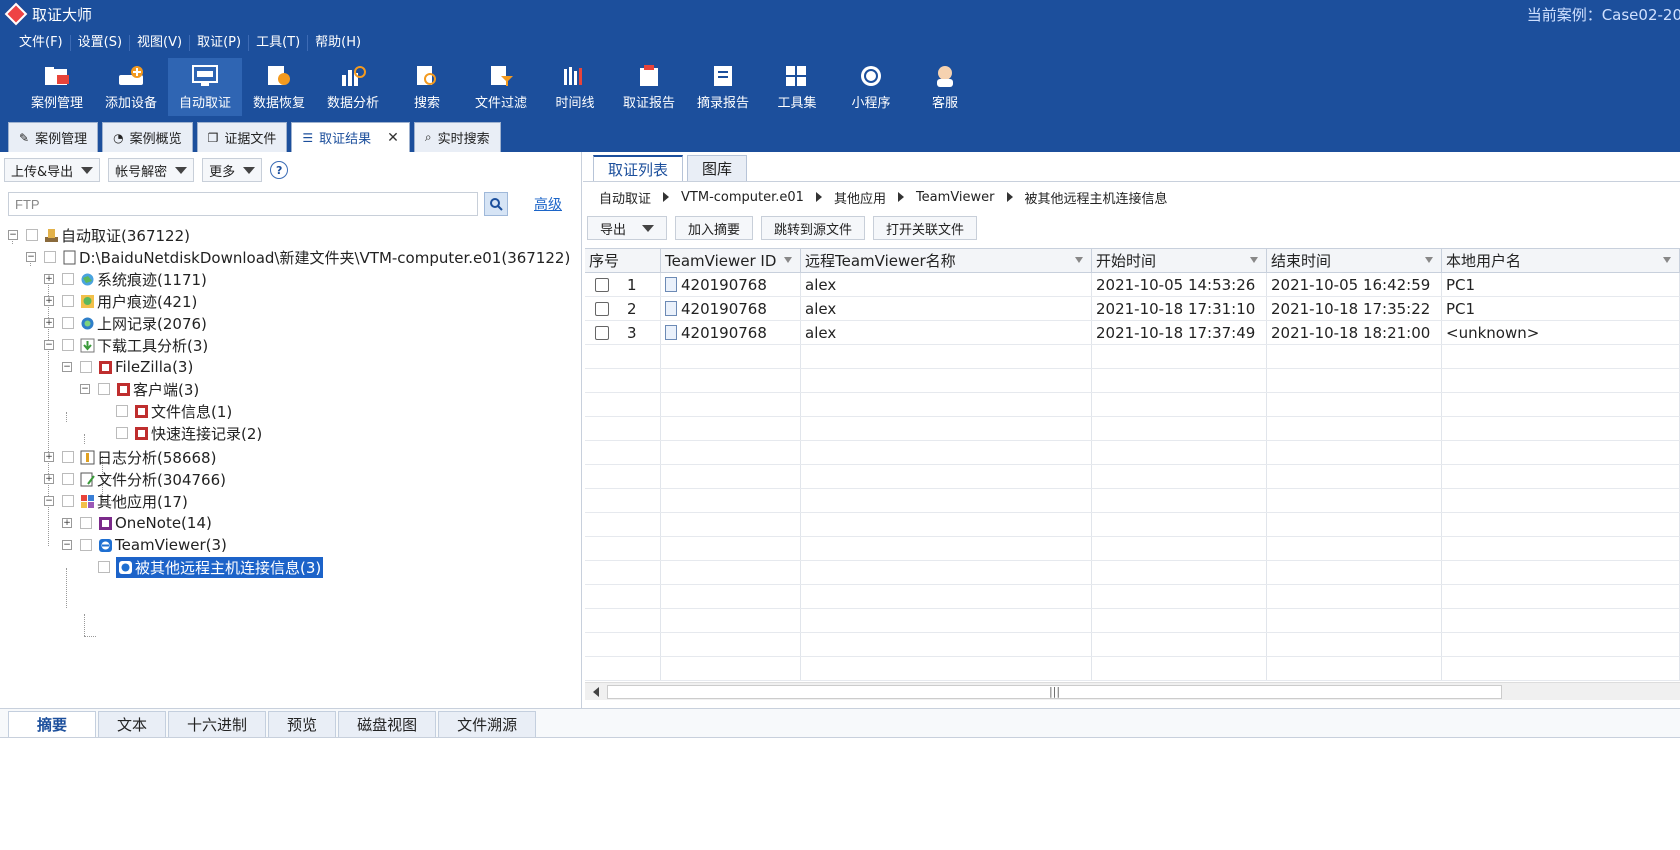 The height and width of the screenshot is (850, 1680). Describe the element at coordinates (1561, 260) in the screenshot. I see `column-header-local-user: 本地用户名` at that location.